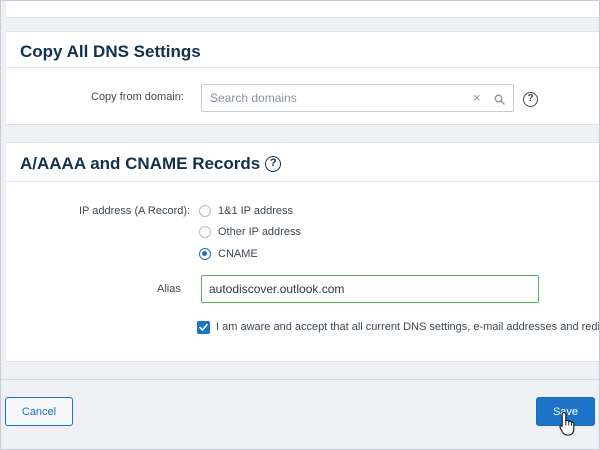 This screenshot has width=600, height=450. I want to click on records-title: A/AAAA and CNAME Records ?, so click(151, 164).